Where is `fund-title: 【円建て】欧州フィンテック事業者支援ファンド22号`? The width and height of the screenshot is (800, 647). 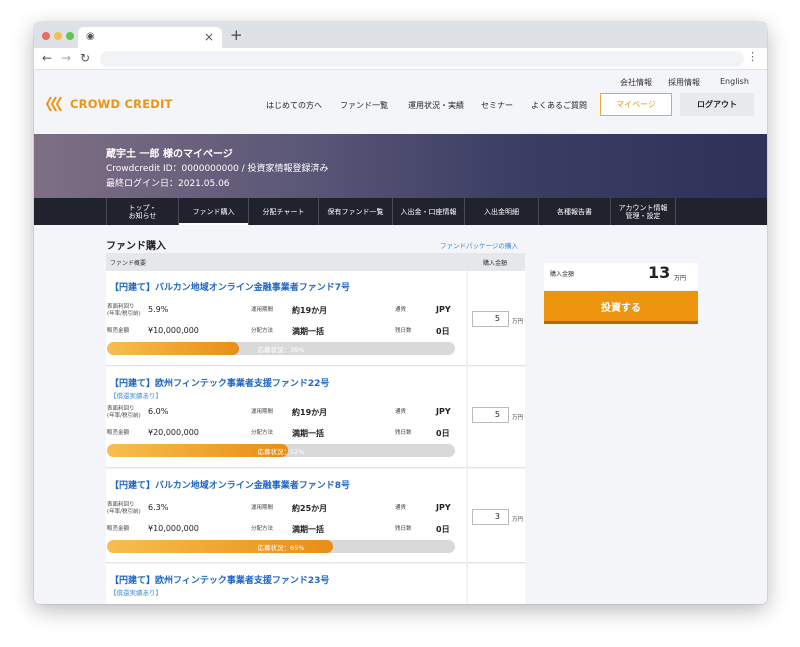
fund-title: 【円建て】欧州フィンテック事業者支援ファンド22号 is located at coordinates (219, 382).